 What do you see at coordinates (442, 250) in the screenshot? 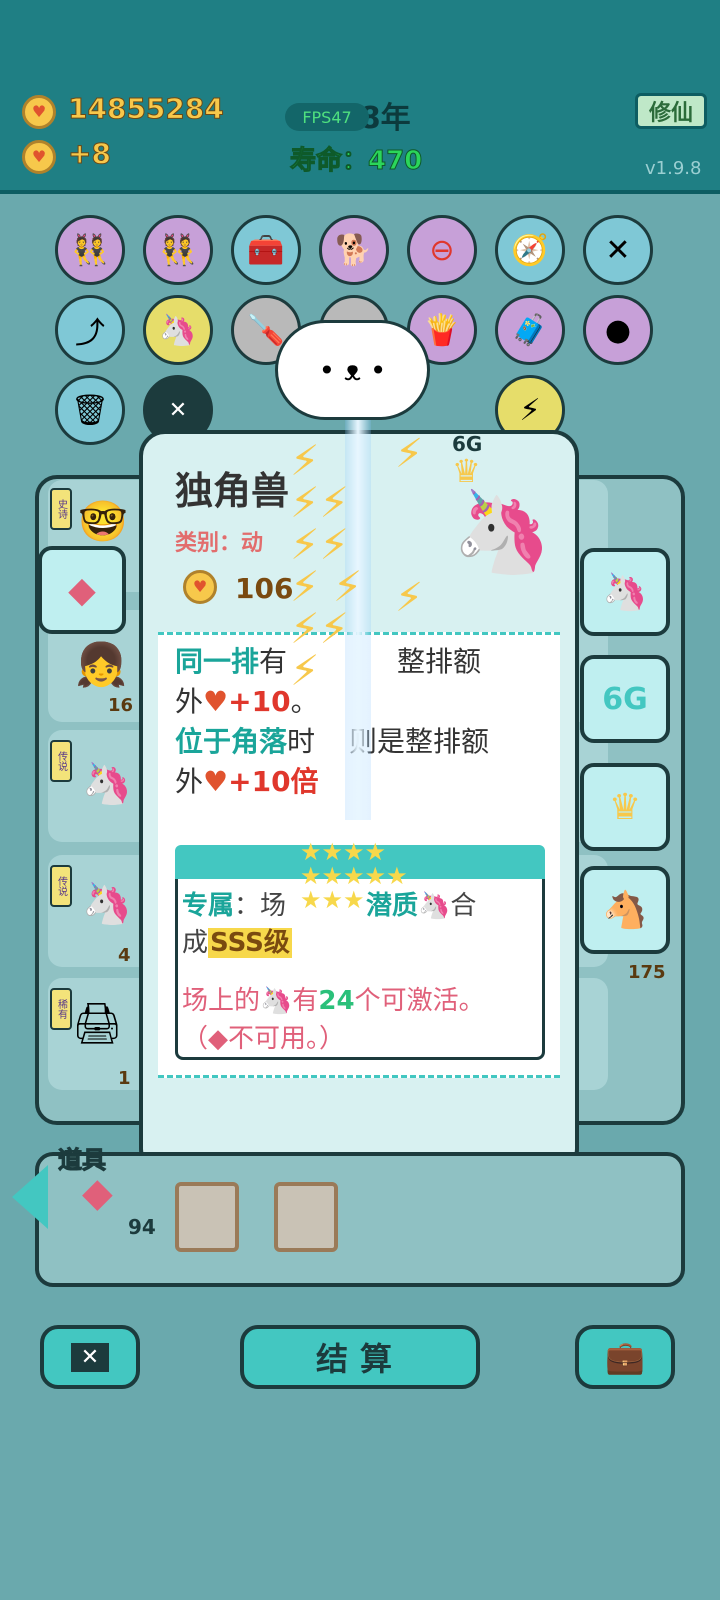
I see `slot-minus: ⊖` at bounding box center [442, 250].